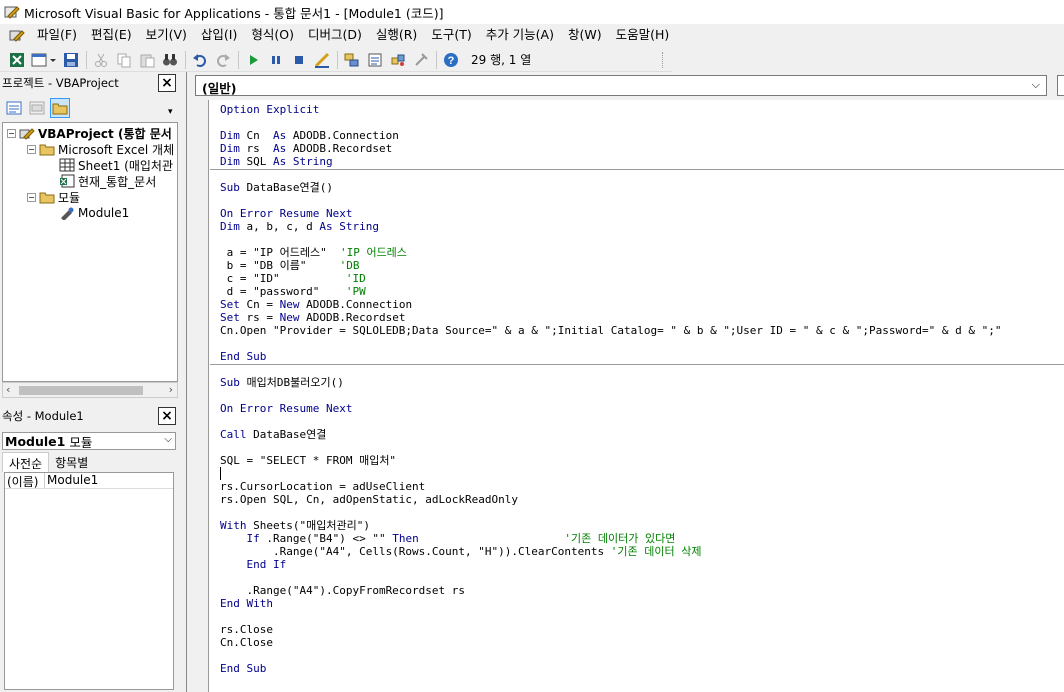  I want to click on code-line: c = "ID" 'ID, so click(293, 278).